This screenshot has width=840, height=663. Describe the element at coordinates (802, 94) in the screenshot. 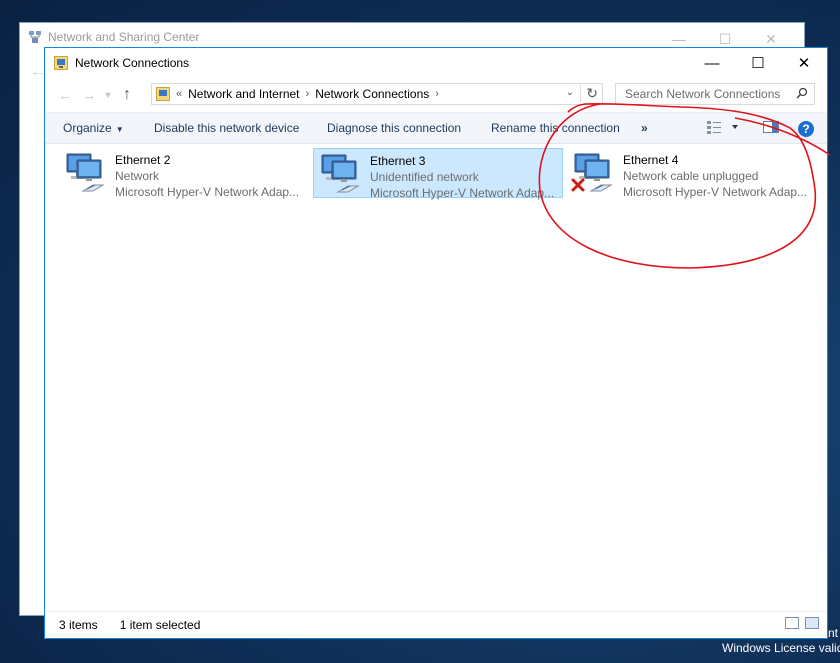

I see `search-icon` at that location.